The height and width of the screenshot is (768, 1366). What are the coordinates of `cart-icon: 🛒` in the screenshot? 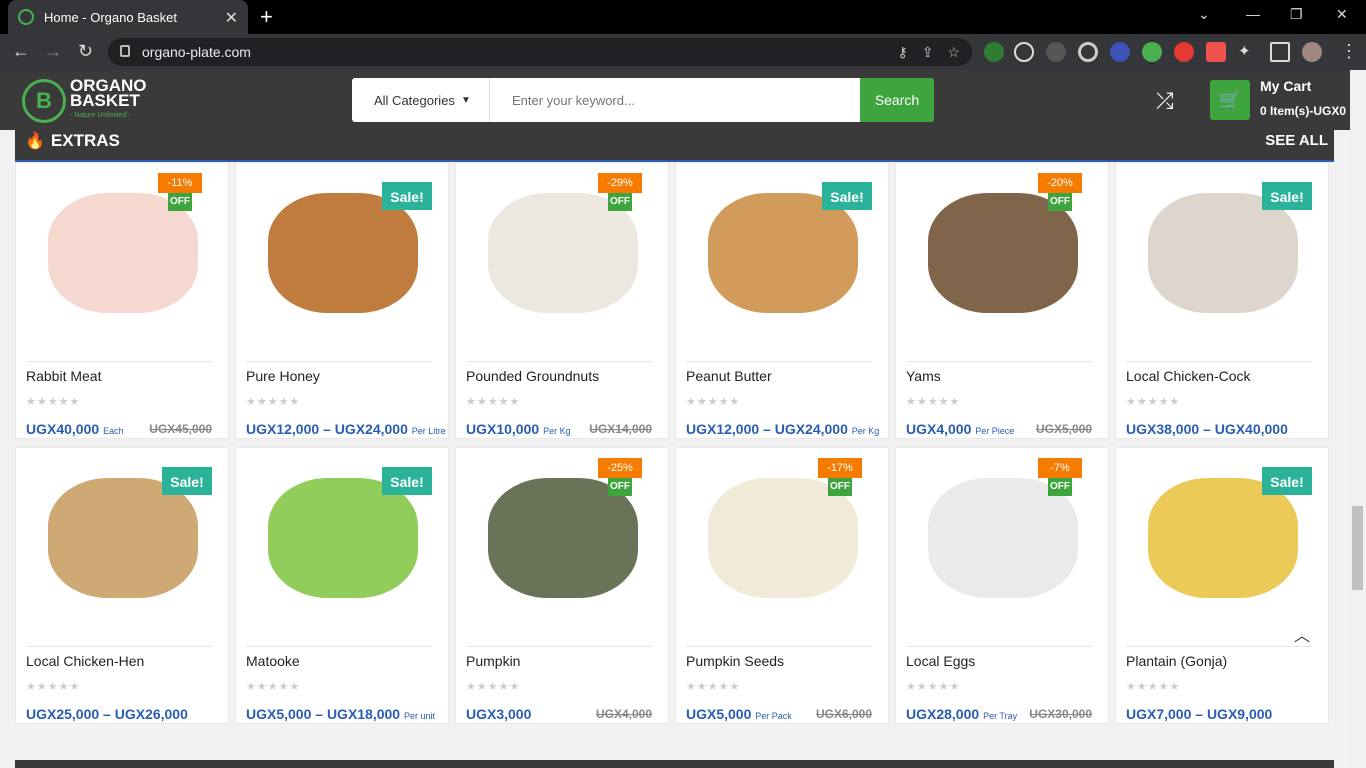 It's located at (1230, 100).